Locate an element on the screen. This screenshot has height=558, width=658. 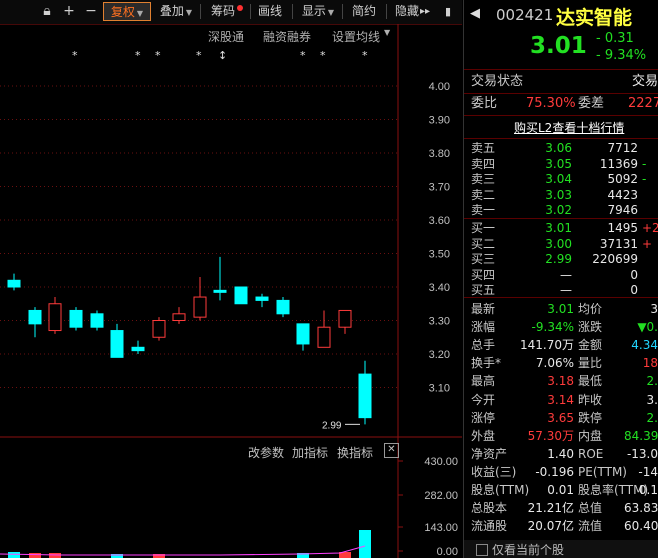
weibi-value: 75.30% is located at coordinates (551, 103).